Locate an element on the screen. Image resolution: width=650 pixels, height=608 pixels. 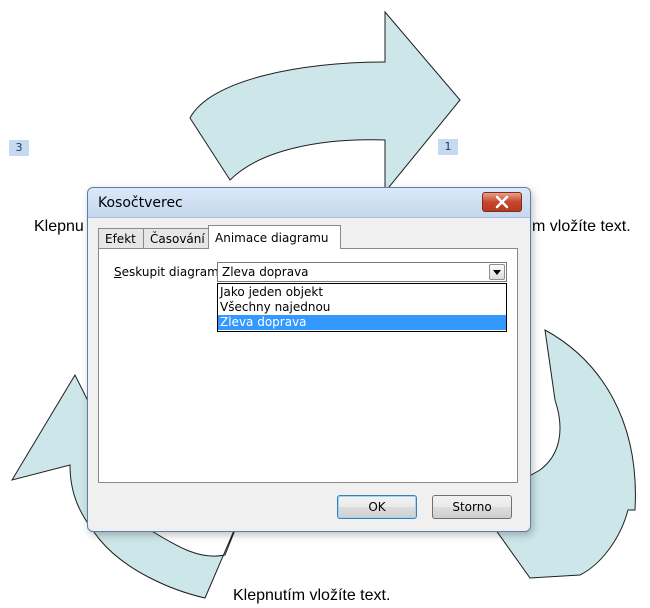
close-icon is located at coordinates (502, 202).